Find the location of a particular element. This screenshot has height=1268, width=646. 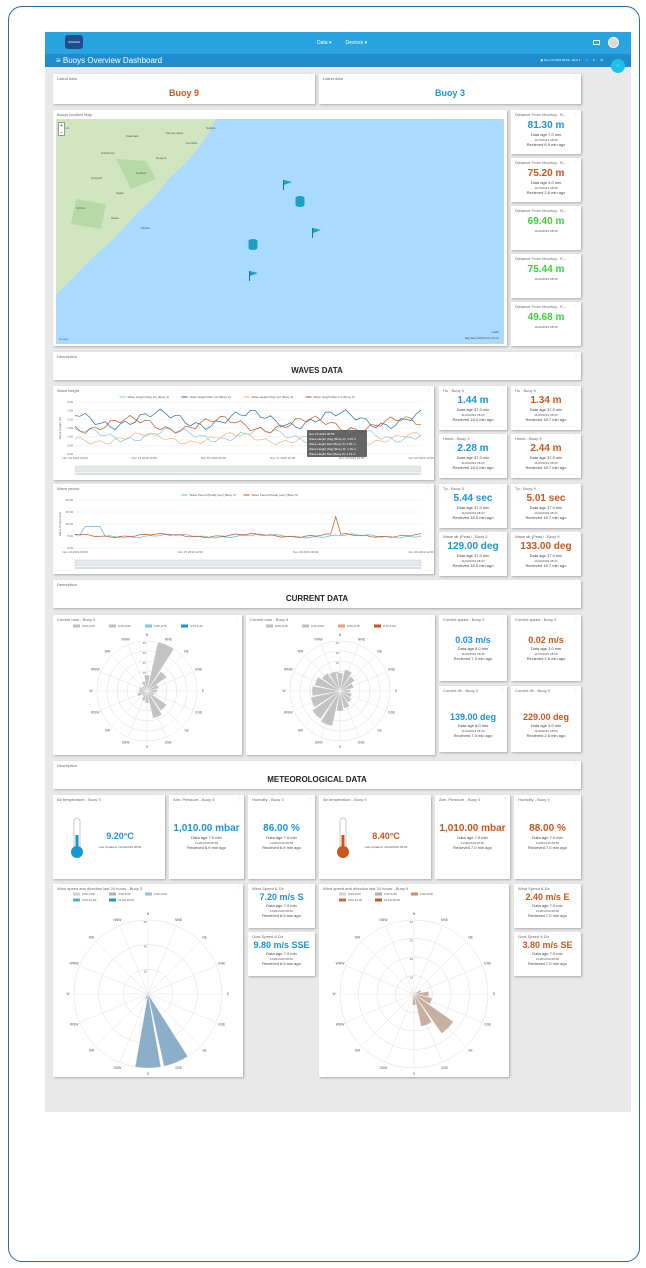

legend-label: Wave Height (Sig) (m) (Buoy 3) is located at coordinates (149, 397).